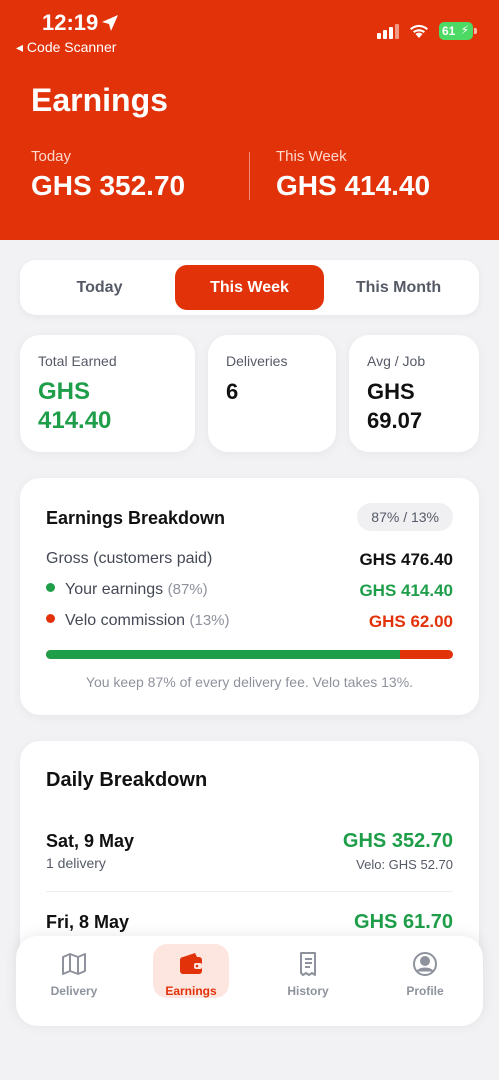  I want to click on tab-earnings: Earnings, so click(191, 971).